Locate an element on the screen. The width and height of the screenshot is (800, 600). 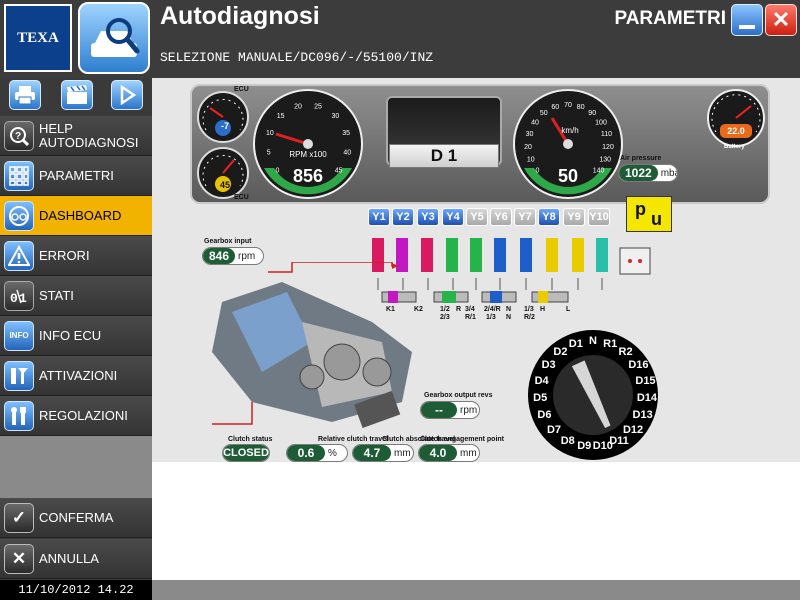
relative-clutch-travel-value: 0.6 is located at coordinates (306, 453).